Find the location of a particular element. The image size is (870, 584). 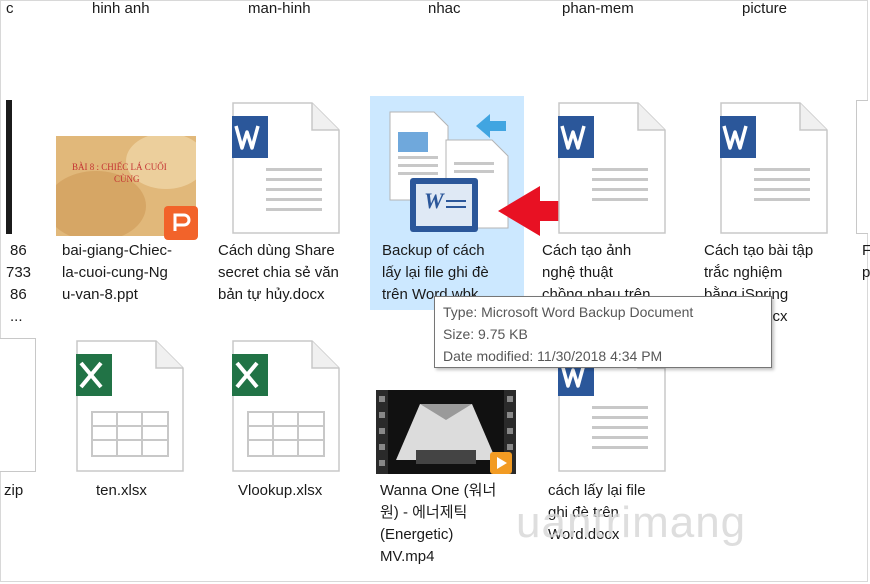

folder-label-man-hinh: man-hinh is located at coordinates (279, 11).